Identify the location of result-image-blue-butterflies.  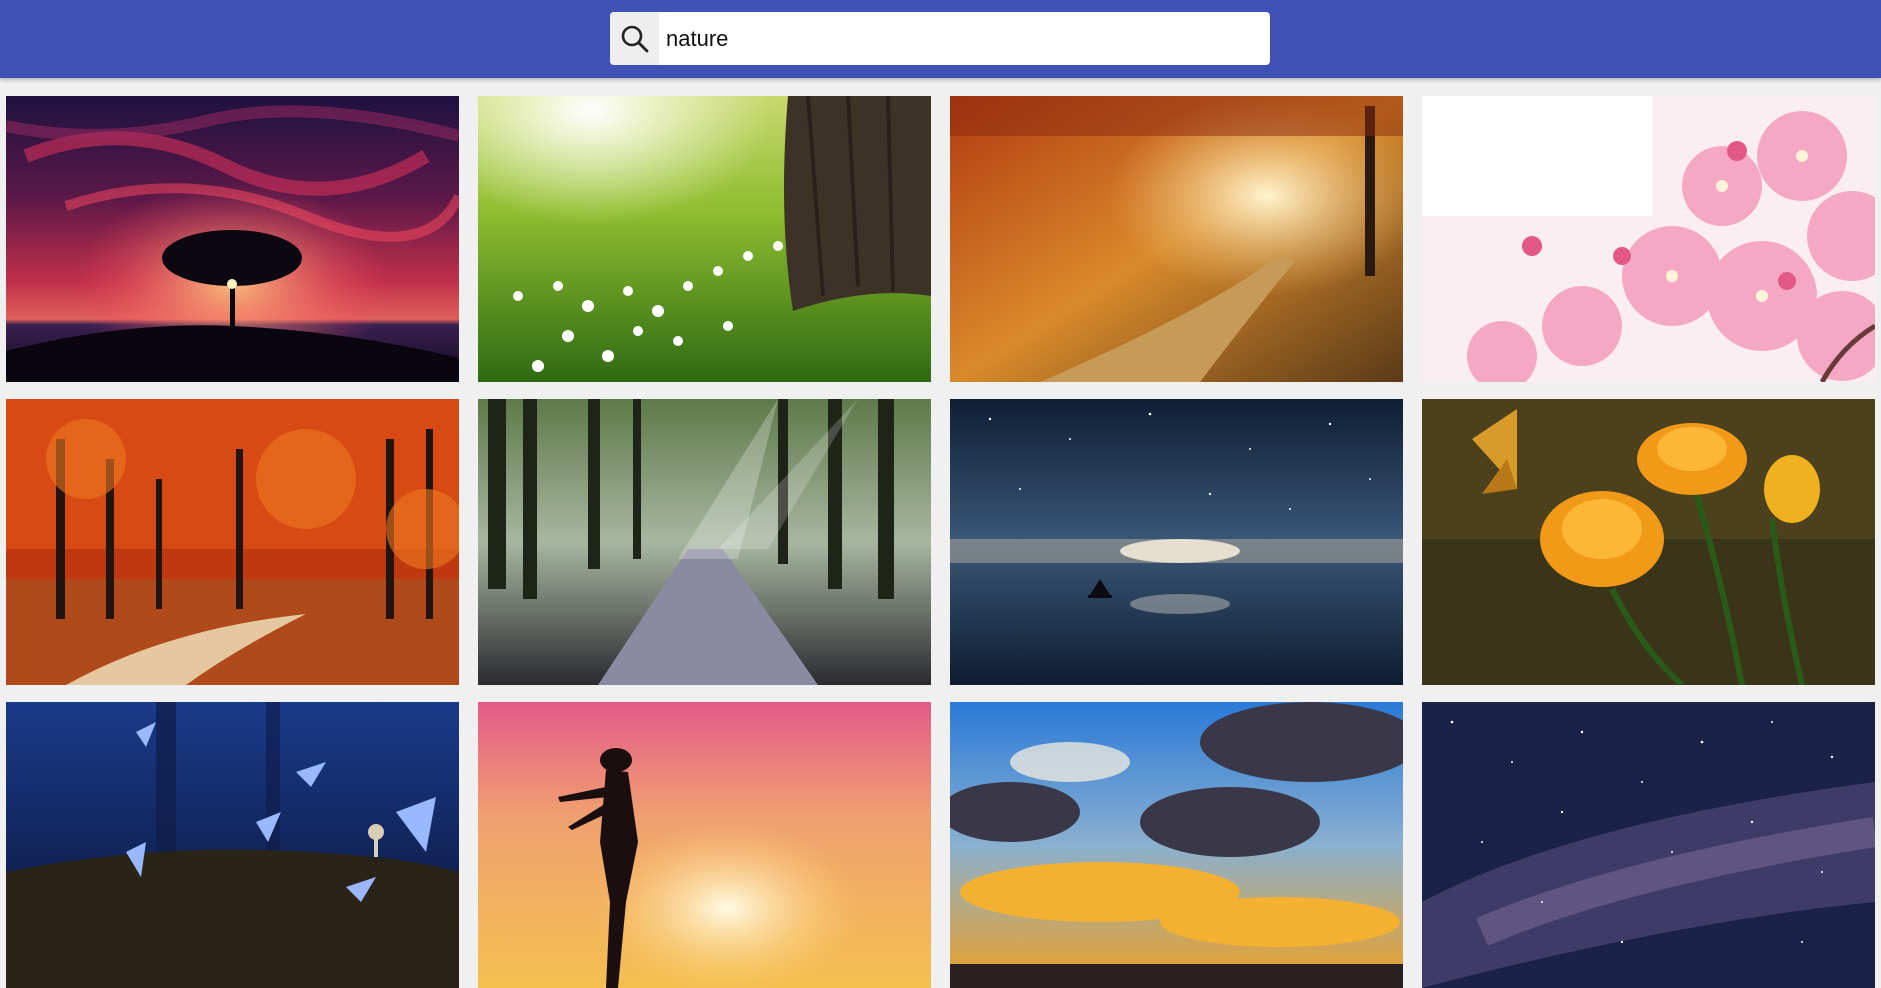
(232, 845).